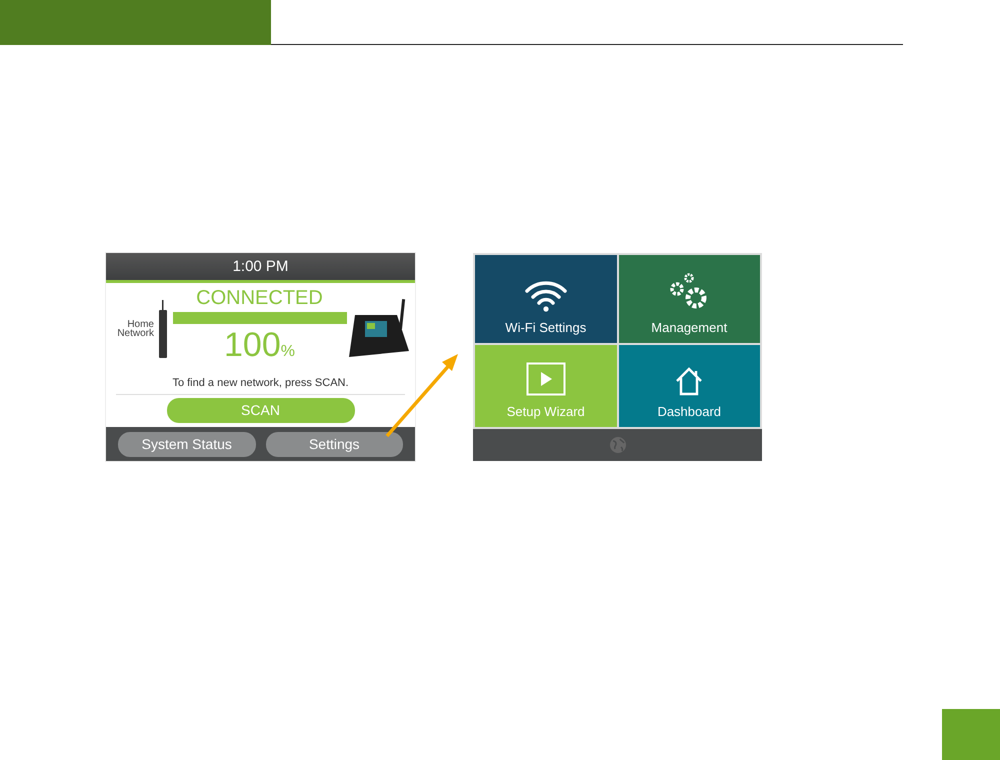 The image size is (1000, 760). I want to click on clock-bar: 1:00 PM, so click(260, 268).